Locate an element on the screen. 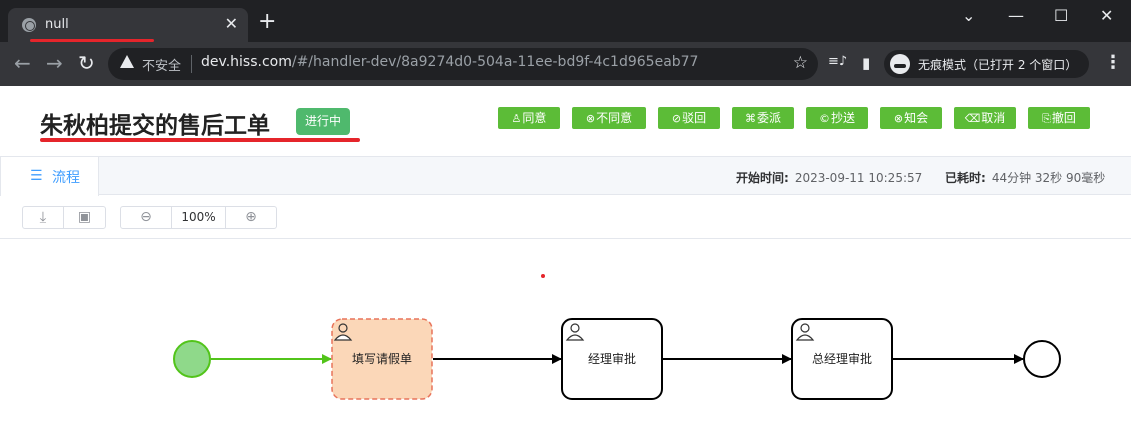 The image size is (1131, 444). task-fill-form: 填写请假单 is located at coordinates (382, 359).